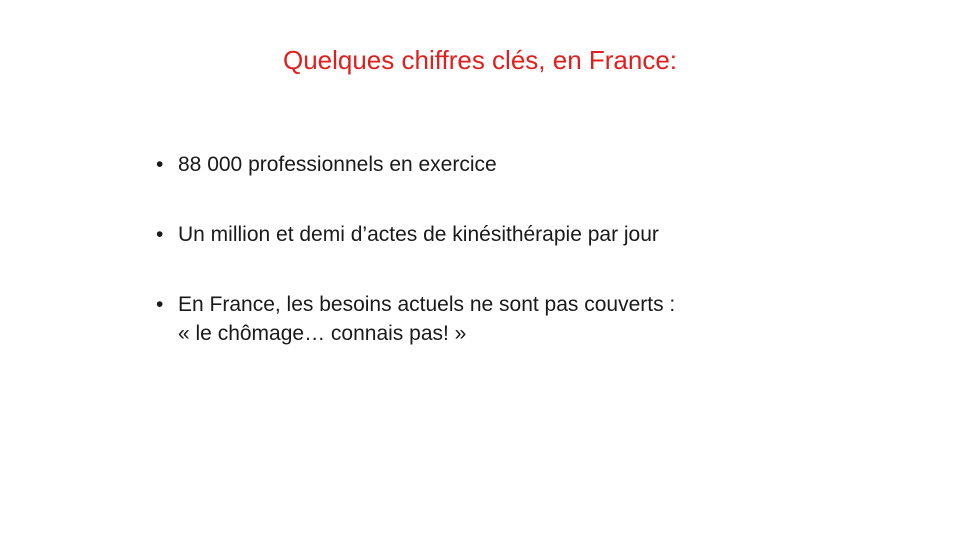  I want to click on bullet-text: 88 000 professionnels en exercice, so click(337, 164).